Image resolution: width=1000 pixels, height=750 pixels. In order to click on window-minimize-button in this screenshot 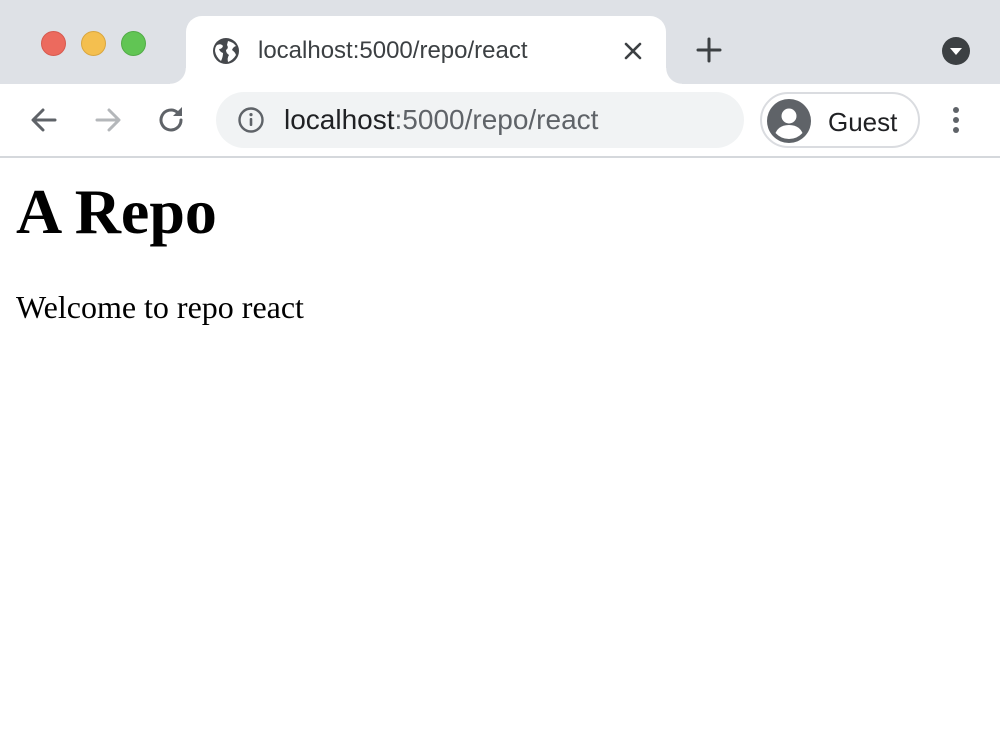, I will do `click(93, 43)`.